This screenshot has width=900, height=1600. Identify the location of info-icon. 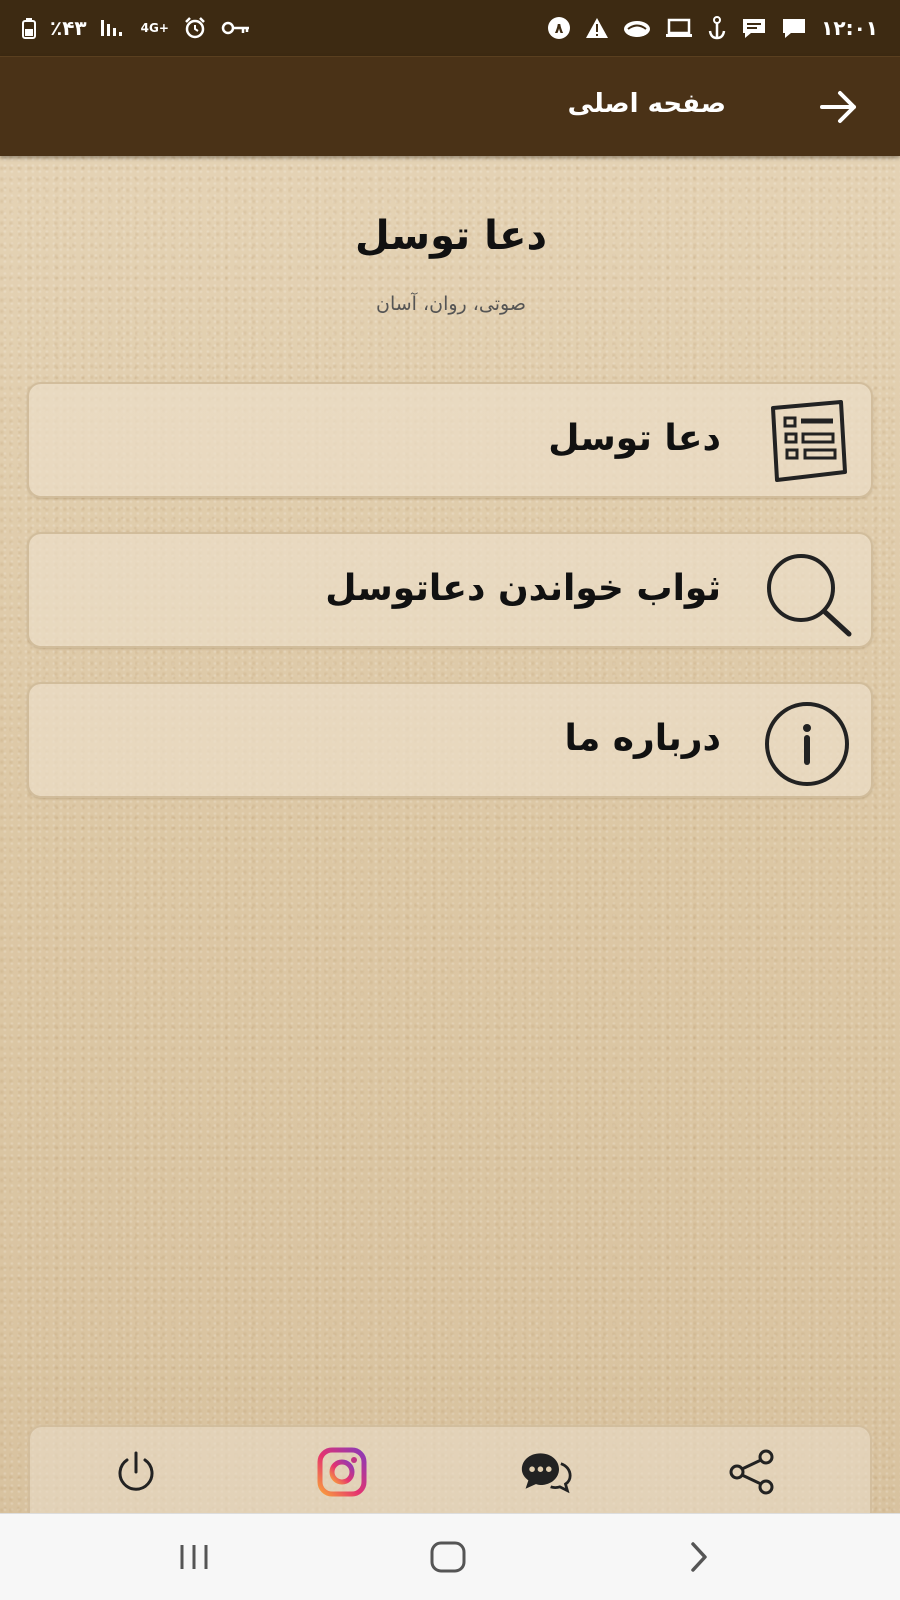
(805, 742).